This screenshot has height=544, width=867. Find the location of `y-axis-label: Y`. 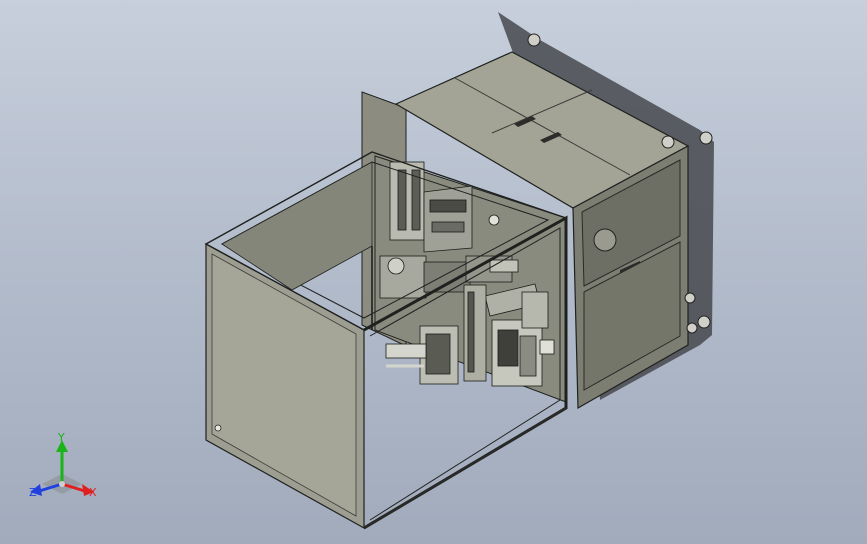

y-axis-label: Y is located at coordinates (61, 437).